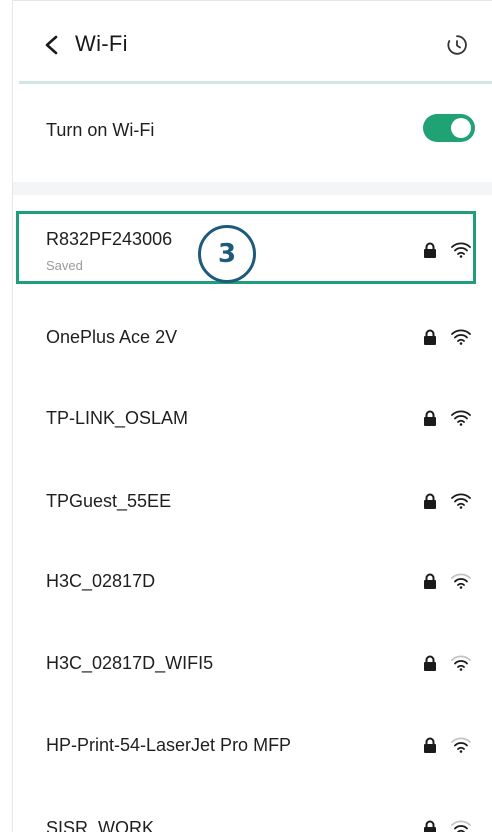 This screenshot has height=832, width=492. Describe the element at coordinates (100, 130) in the screenshot. I see `wifi-toggle-label: Turn on Wi-Fi` at that location.